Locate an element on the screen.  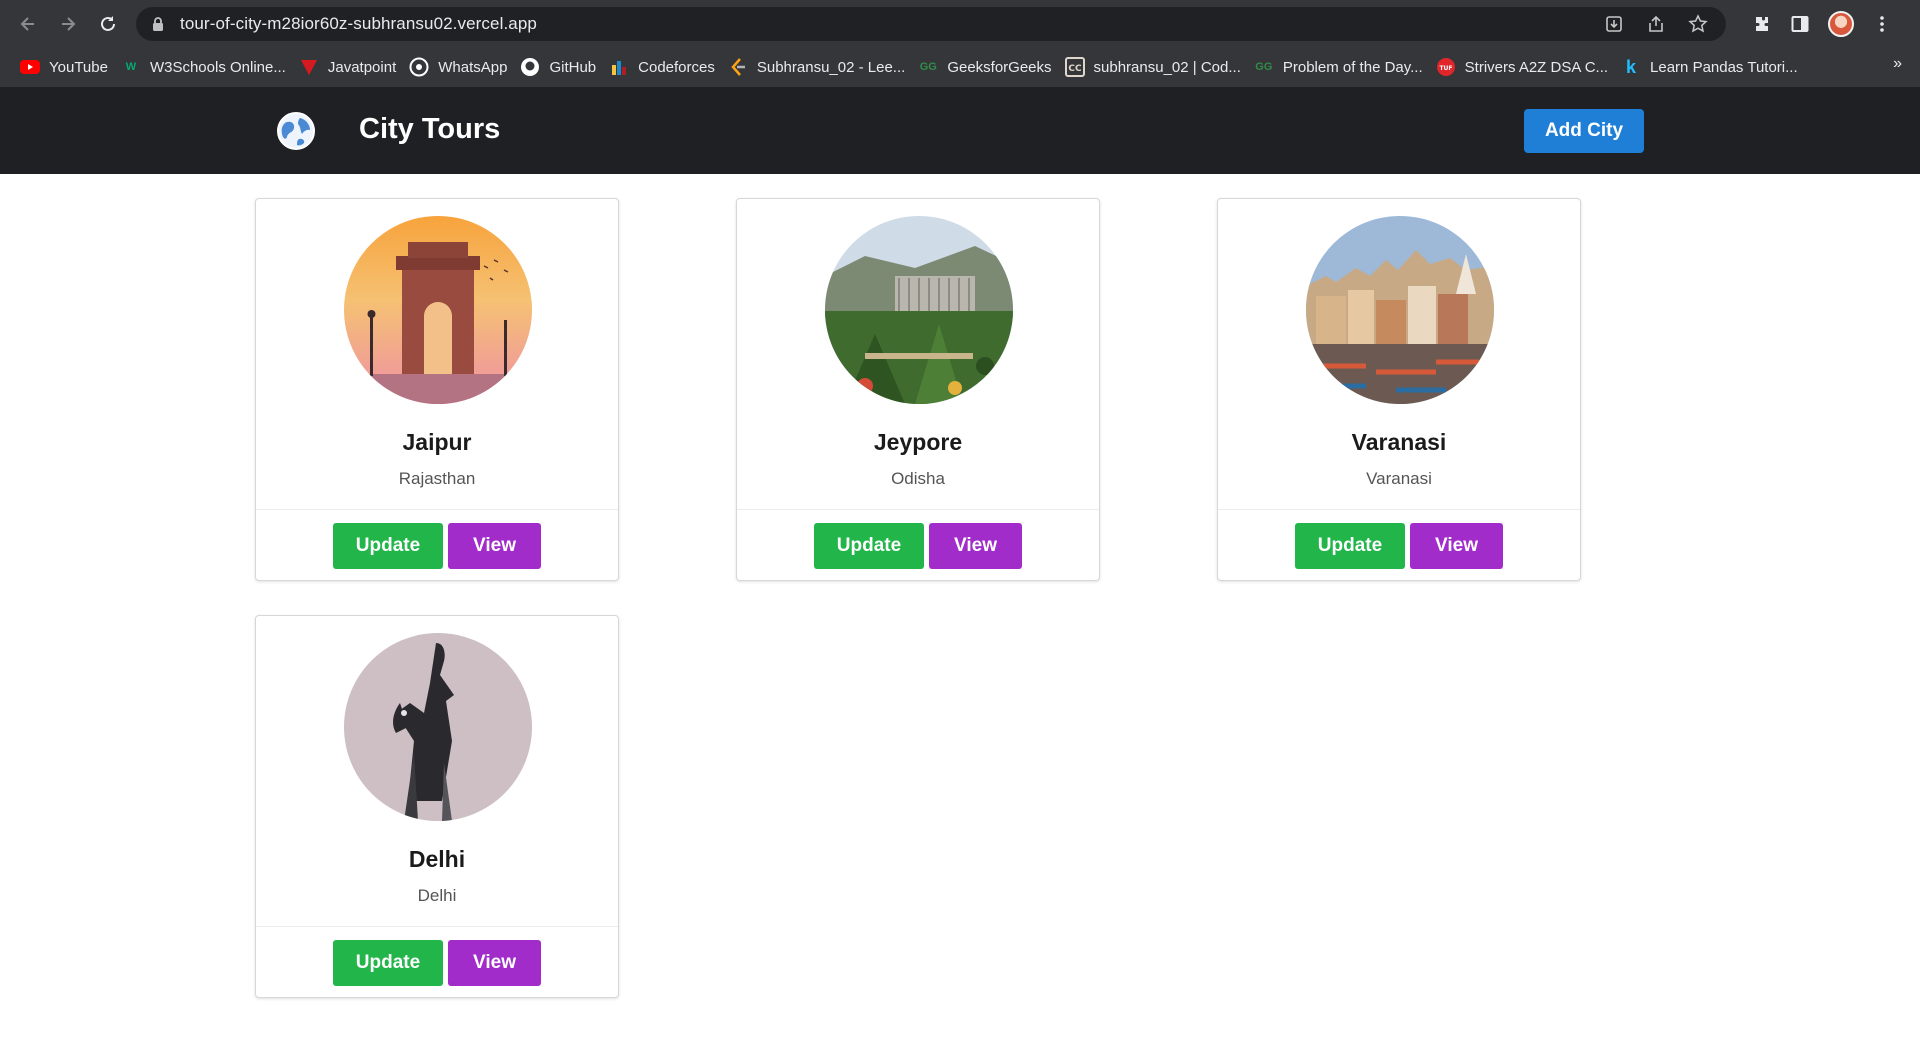
city-card: Delhi Delhi Update View is located at coordinates (437, 806).